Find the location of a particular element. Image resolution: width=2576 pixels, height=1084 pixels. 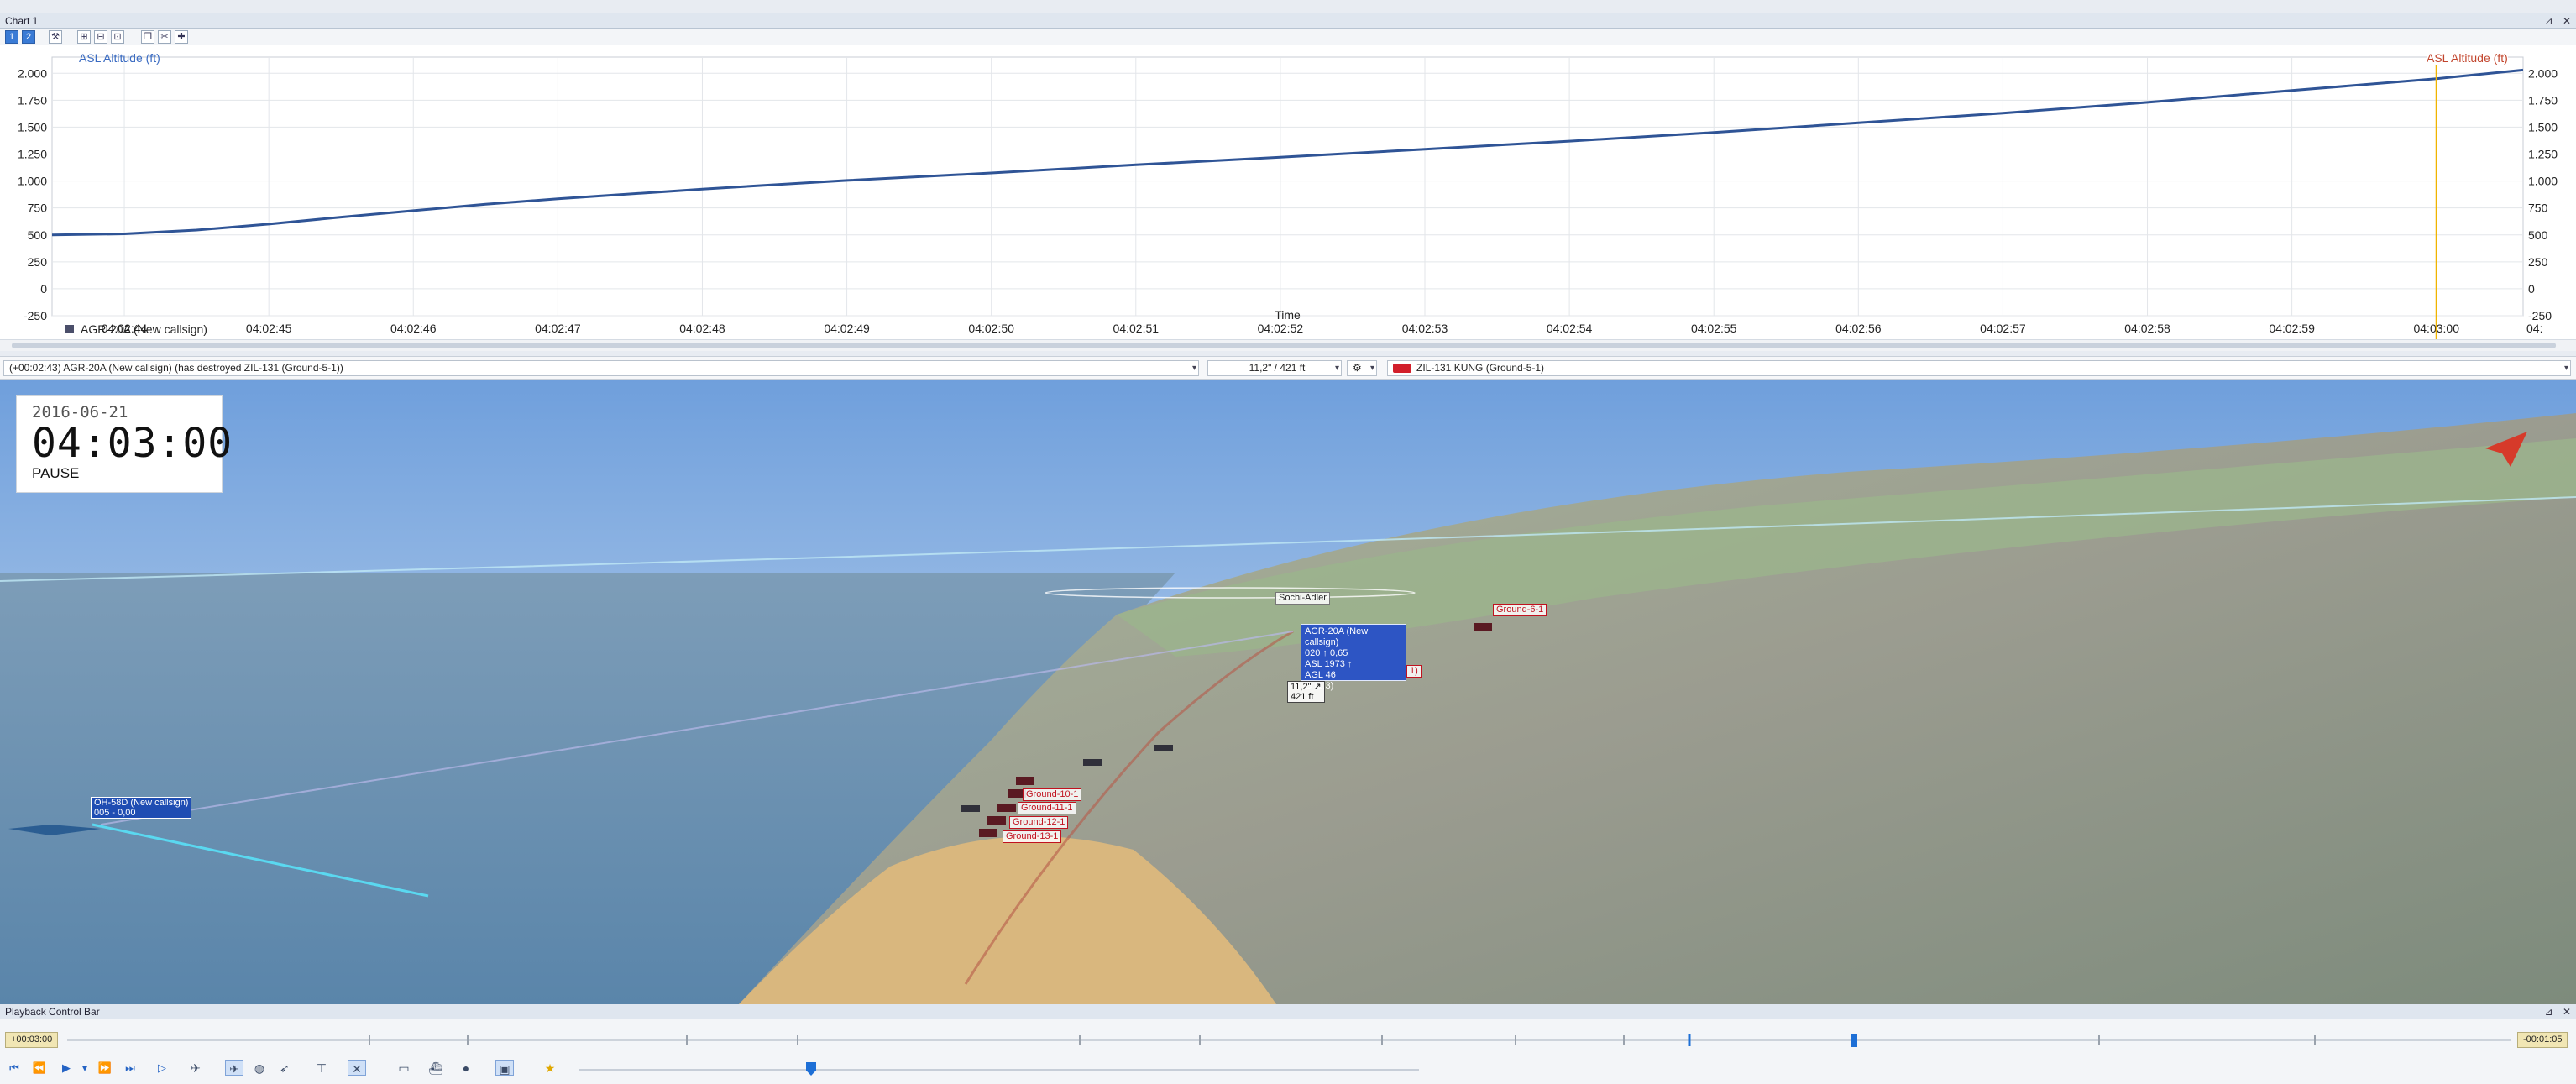

y-tick-label-left: 1.750 is located at coordinates (33, 100).